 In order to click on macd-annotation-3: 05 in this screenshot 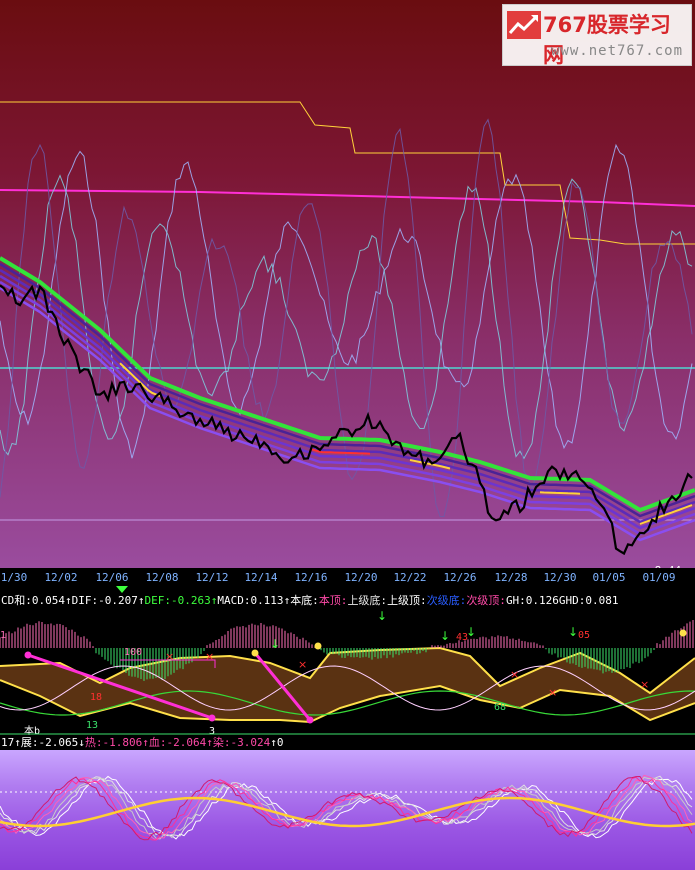, I will do `click(584, 635)`.